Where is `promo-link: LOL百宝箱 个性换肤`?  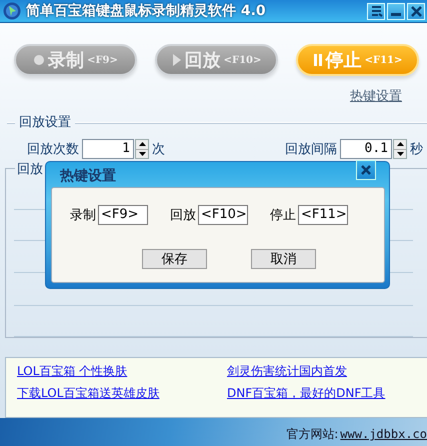
promo-link: LOL百宝箱 个性换肤 is located at coordinates (72, 371).